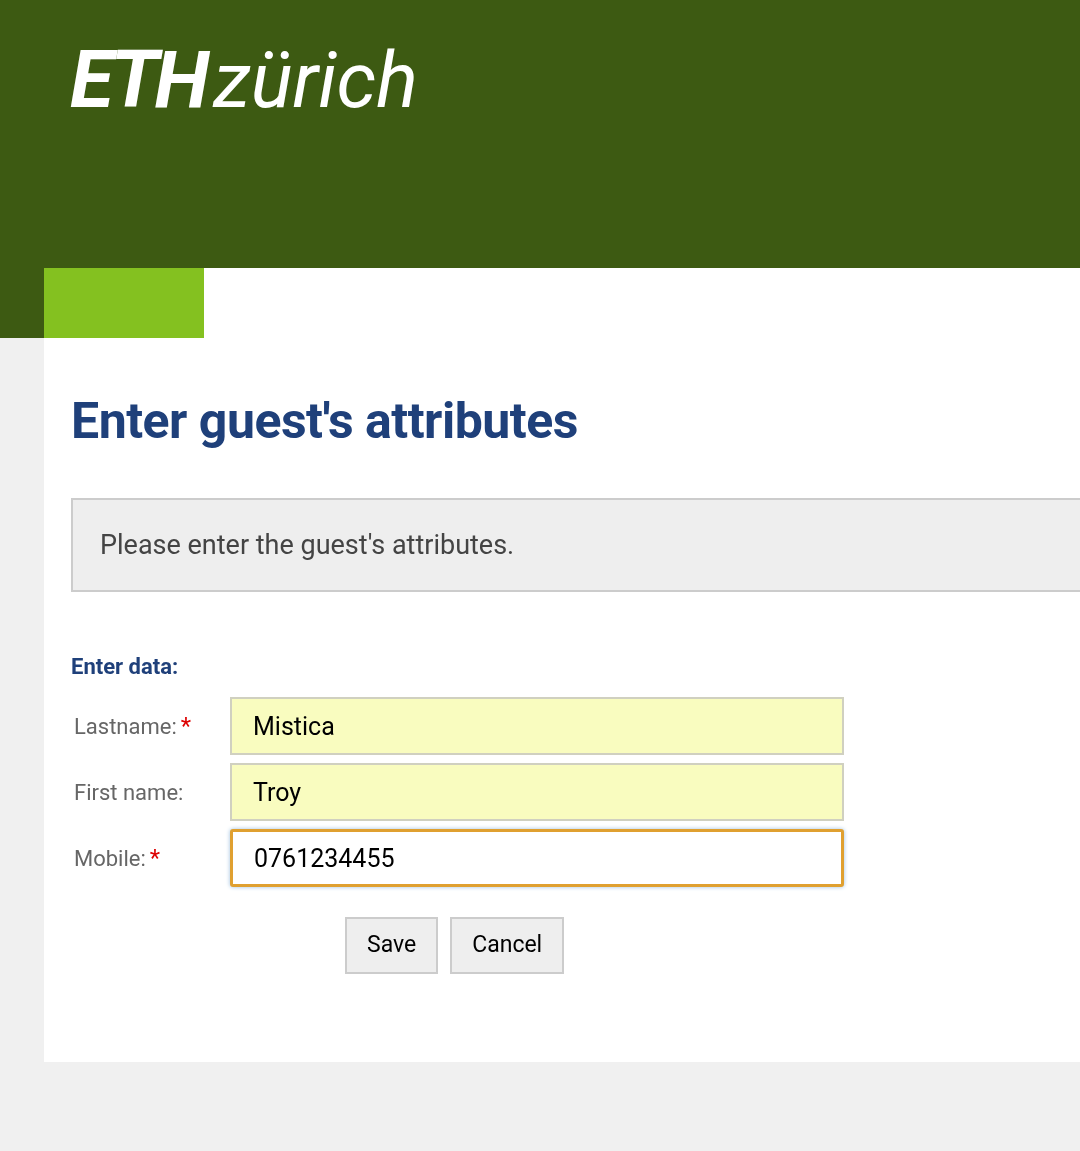 This screenshot has height=1151, width=1080. What do you see at coordinates (325, 421) in the screenshot?
I see `page-title: Enter guest's attributes` at bounding box center [325, 421].